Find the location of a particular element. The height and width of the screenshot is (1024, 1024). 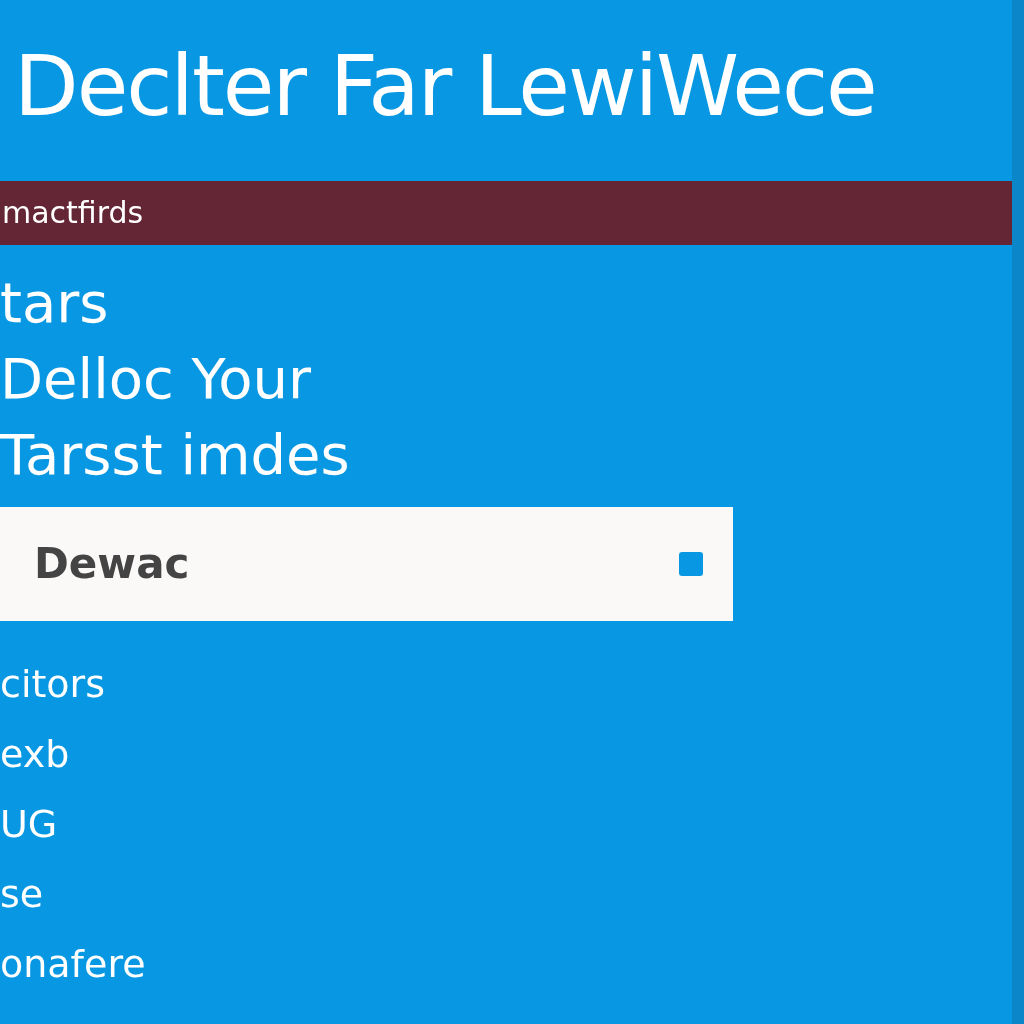

heading-text: Delloc Your is located at coordinates (156, 378).